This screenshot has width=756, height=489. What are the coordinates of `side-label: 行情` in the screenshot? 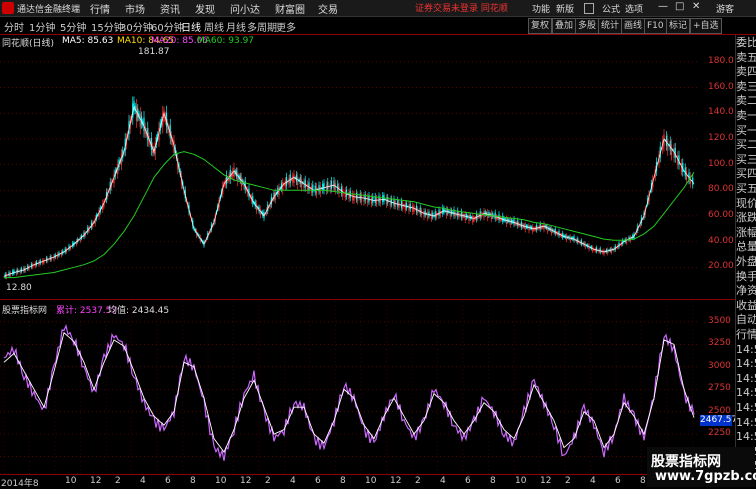 It's located at (746, 335).